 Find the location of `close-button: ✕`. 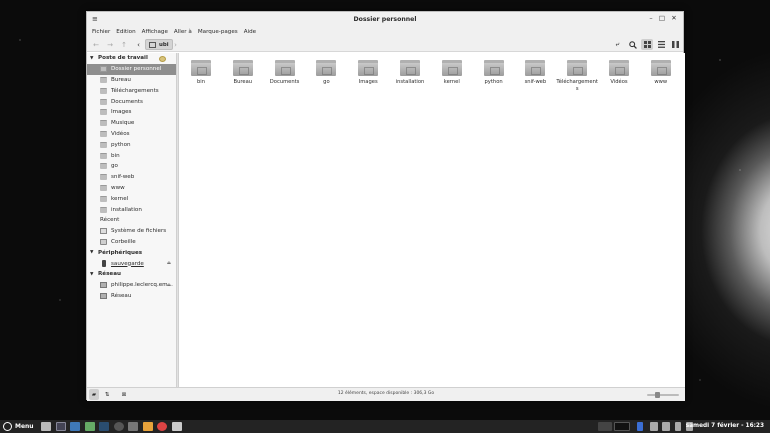

close-button: ✕ is located at coordinates (674, 18).